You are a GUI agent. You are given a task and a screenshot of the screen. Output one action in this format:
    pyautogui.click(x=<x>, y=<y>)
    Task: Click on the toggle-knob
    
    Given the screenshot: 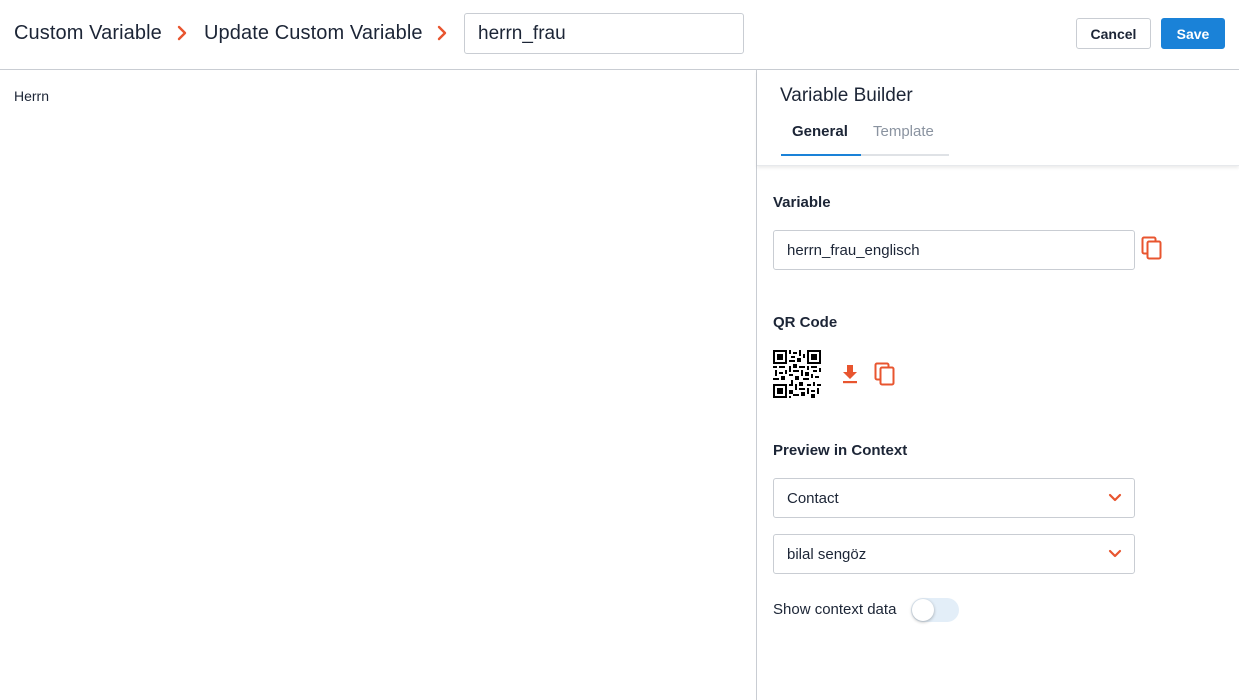 What is the action you would take?
    pyautogui.click(x=923, y=610)
    